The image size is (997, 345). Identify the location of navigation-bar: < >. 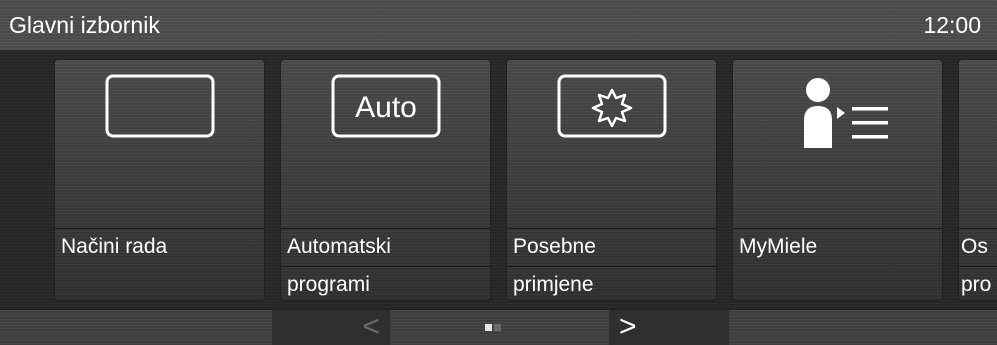
(498, 327).